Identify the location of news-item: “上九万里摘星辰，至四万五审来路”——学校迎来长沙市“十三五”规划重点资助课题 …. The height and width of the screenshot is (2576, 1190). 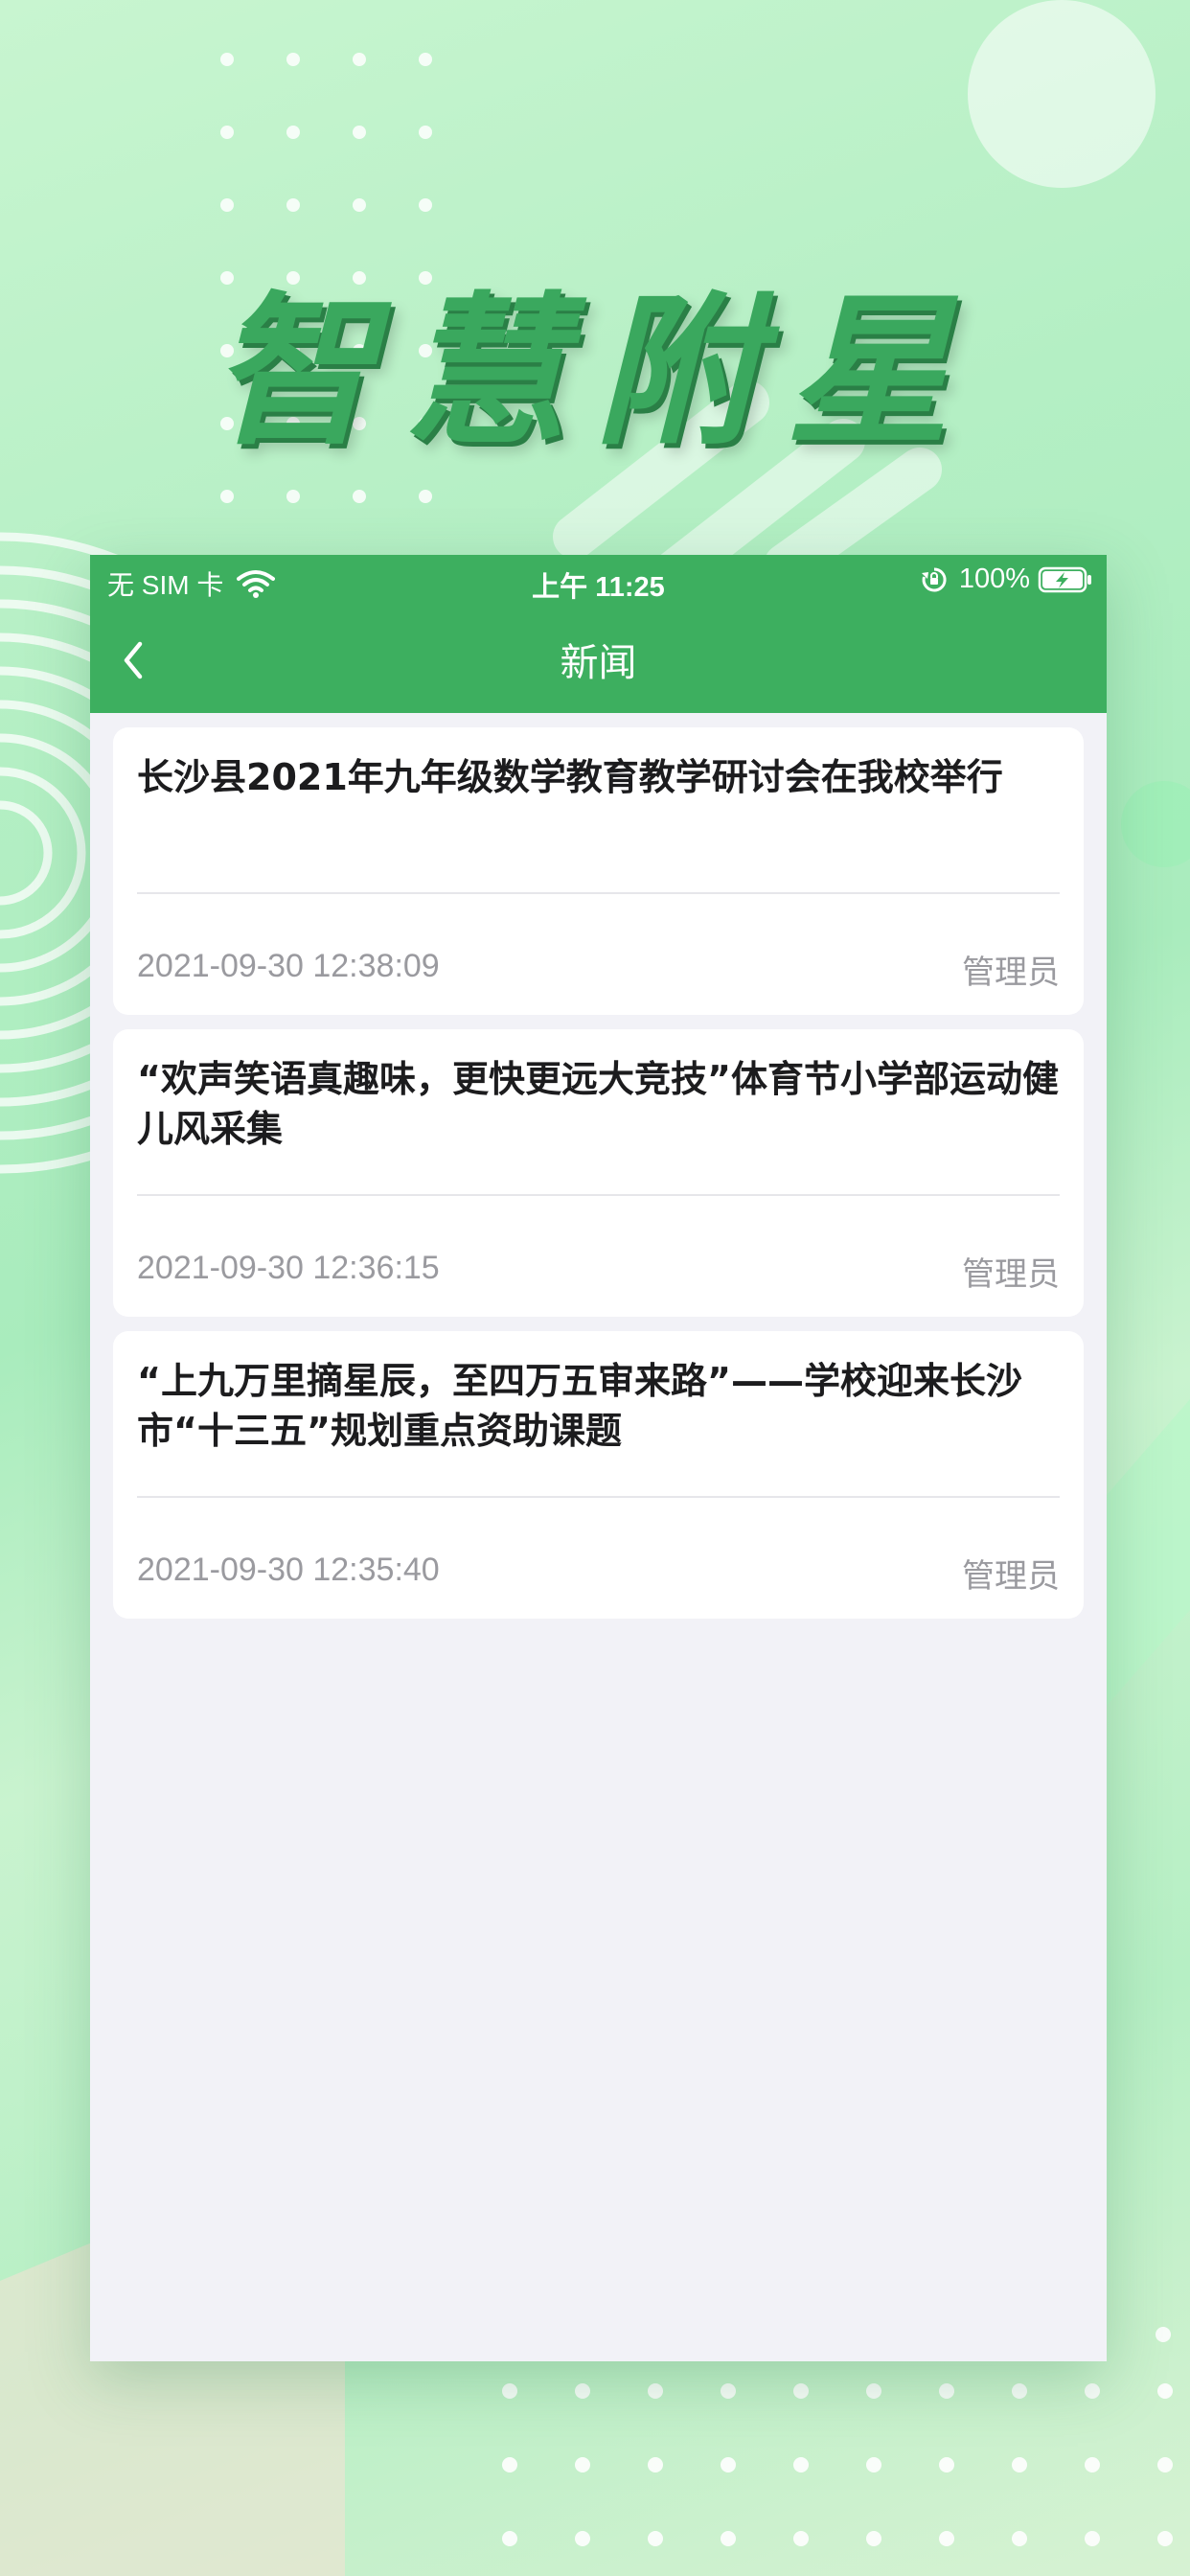
(599, 1475).